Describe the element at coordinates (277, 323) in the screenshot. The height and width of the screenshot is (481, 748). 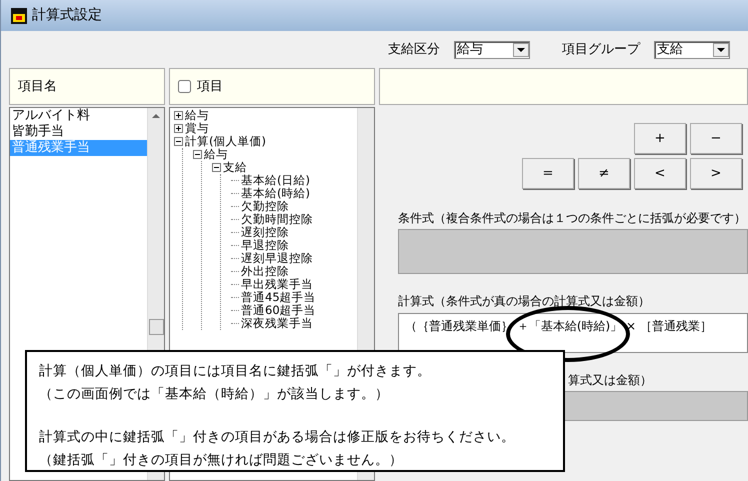
I see `tree-item: 深夜残業手当` at that location.